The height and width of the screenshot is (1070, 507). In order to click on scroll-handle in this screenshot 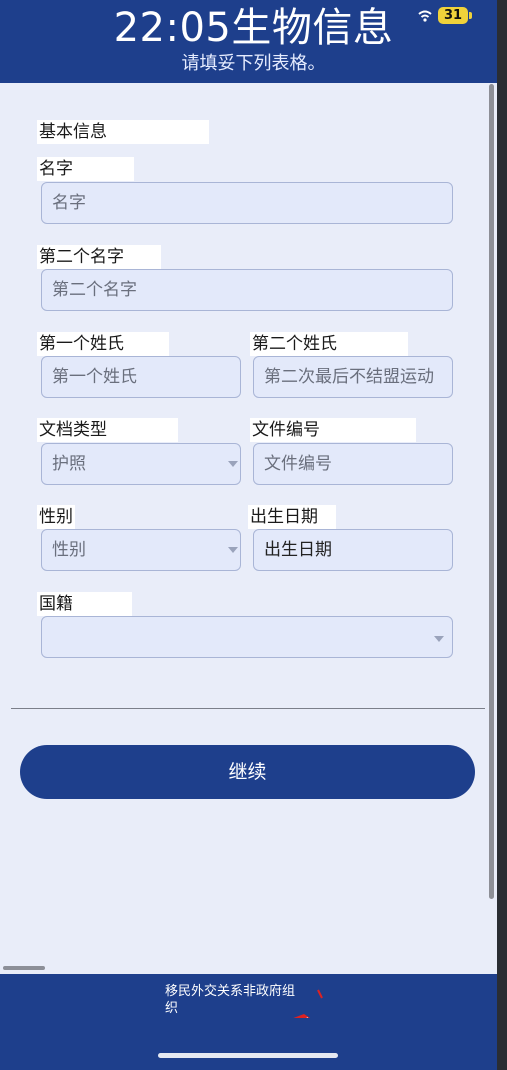, I will do `click(24, 968)`.